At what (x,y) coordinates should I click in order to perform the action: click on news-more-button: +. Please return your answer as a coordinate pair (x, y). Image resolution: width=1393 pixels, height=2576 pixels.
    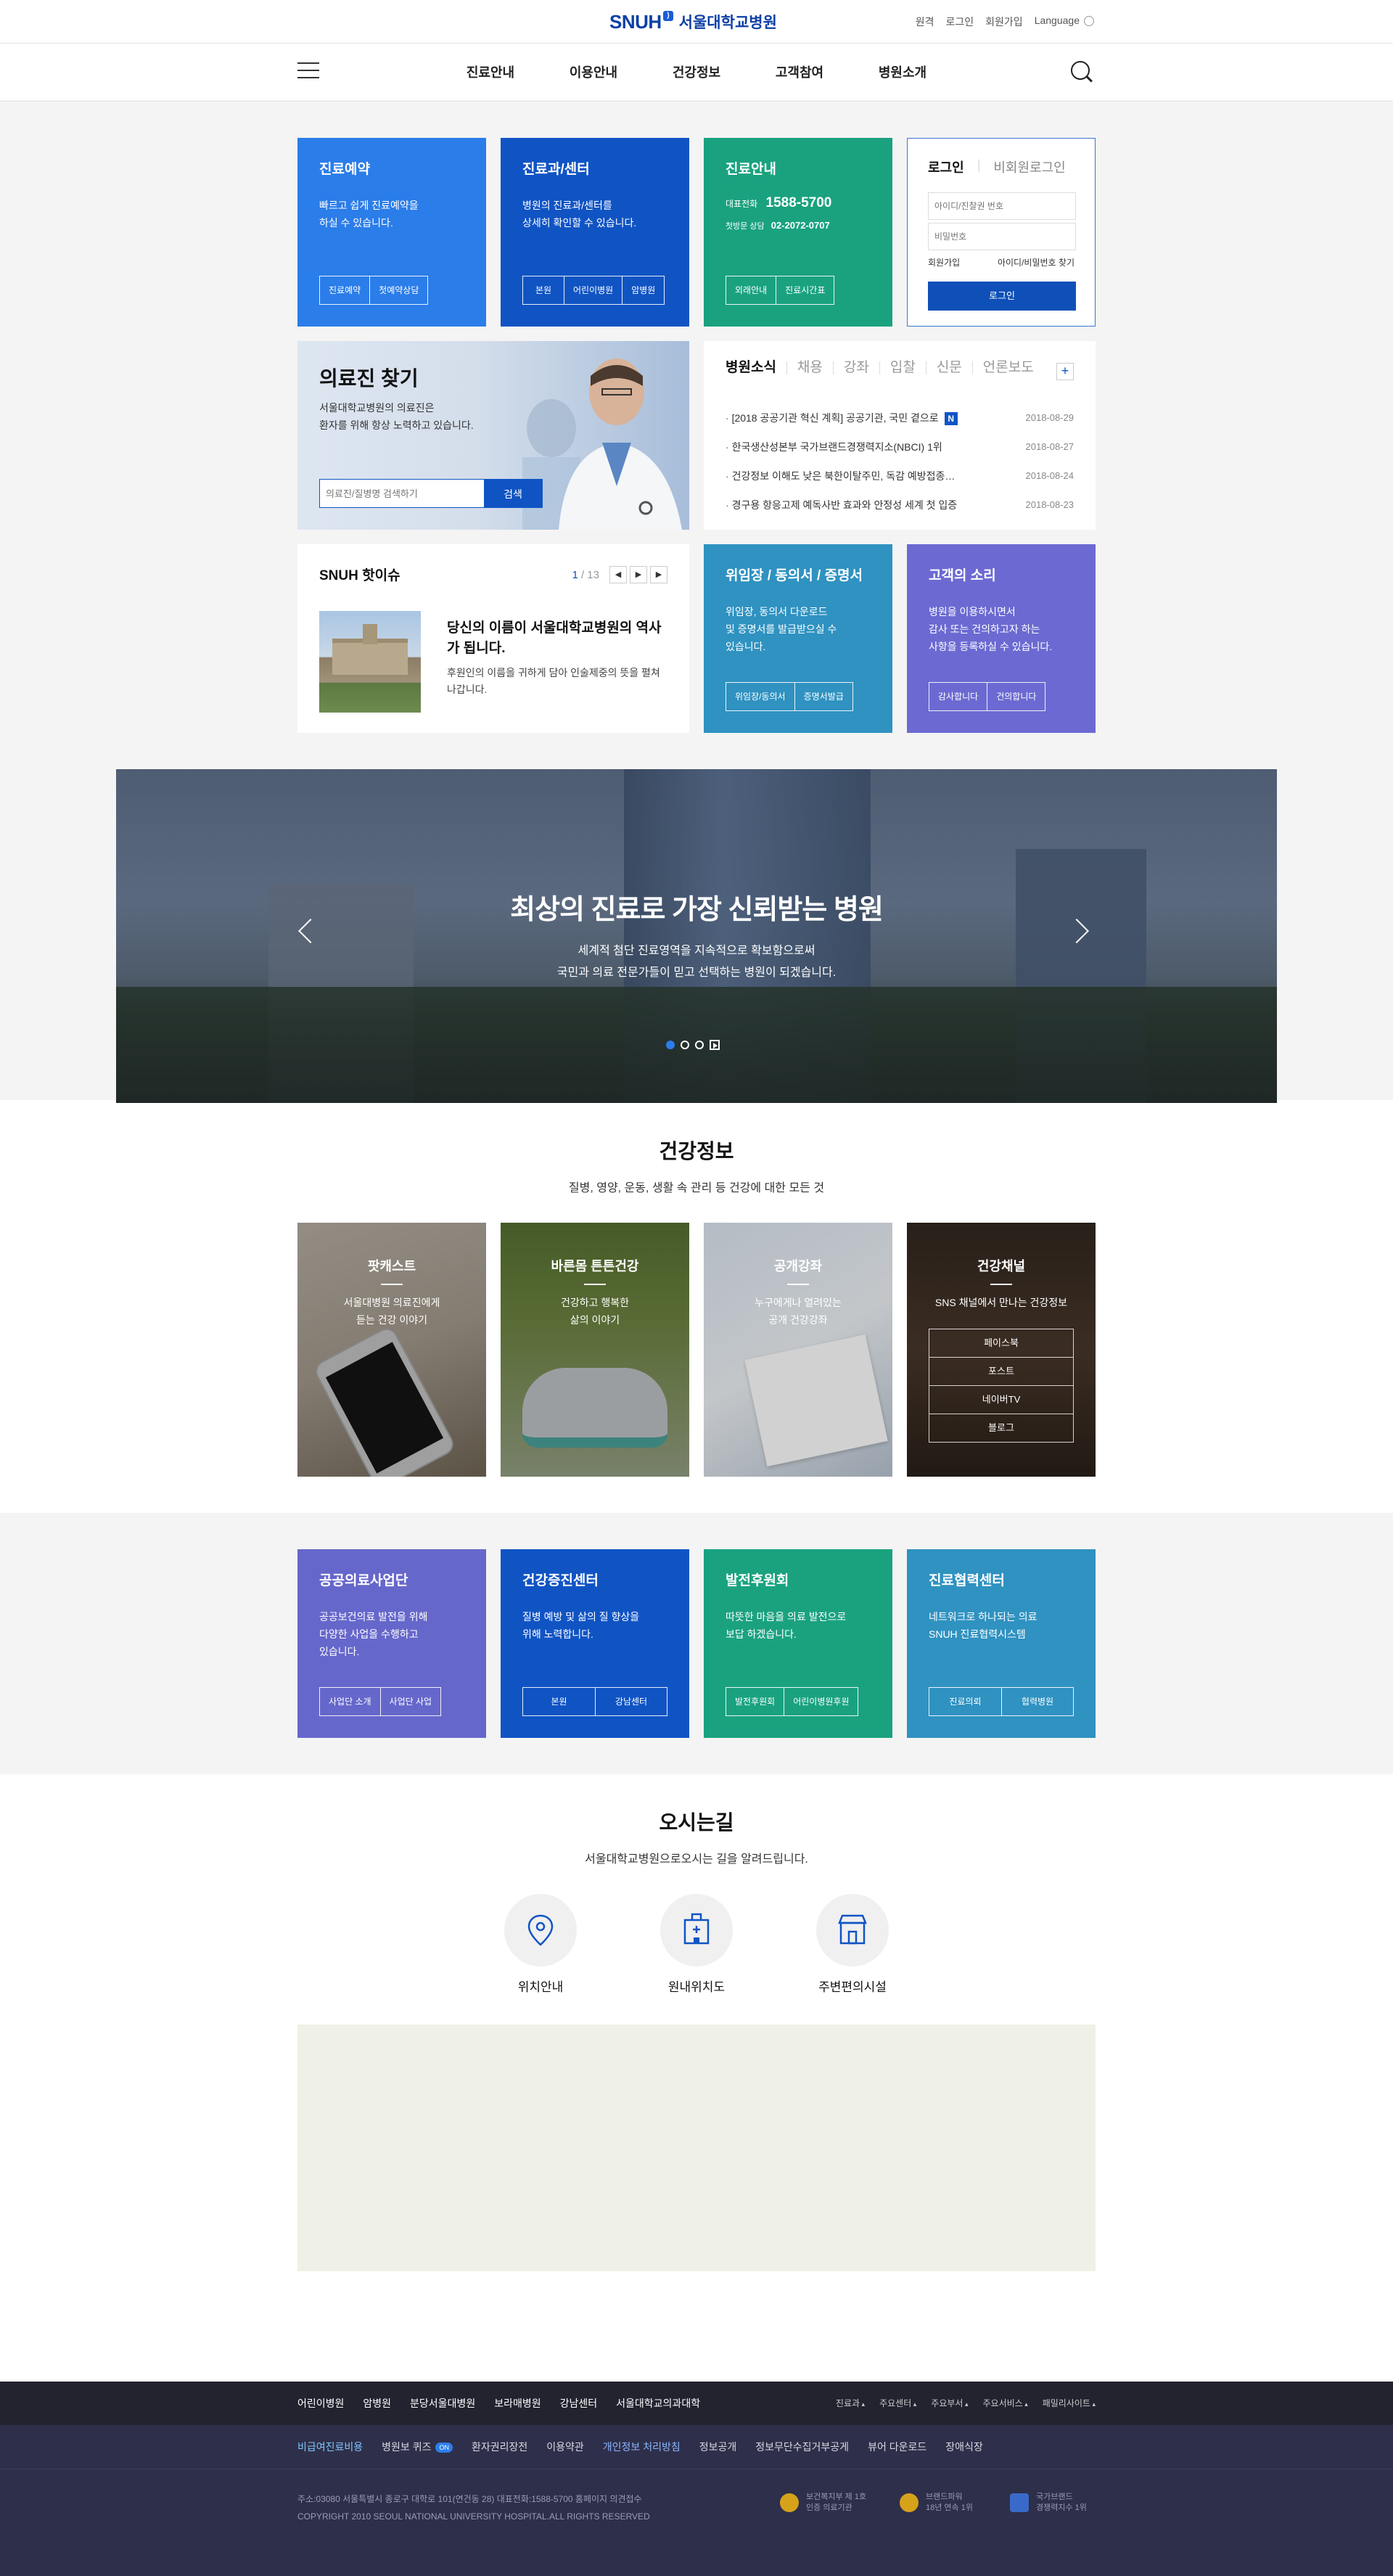
    Looking at the image, I should click on (1065, 371).